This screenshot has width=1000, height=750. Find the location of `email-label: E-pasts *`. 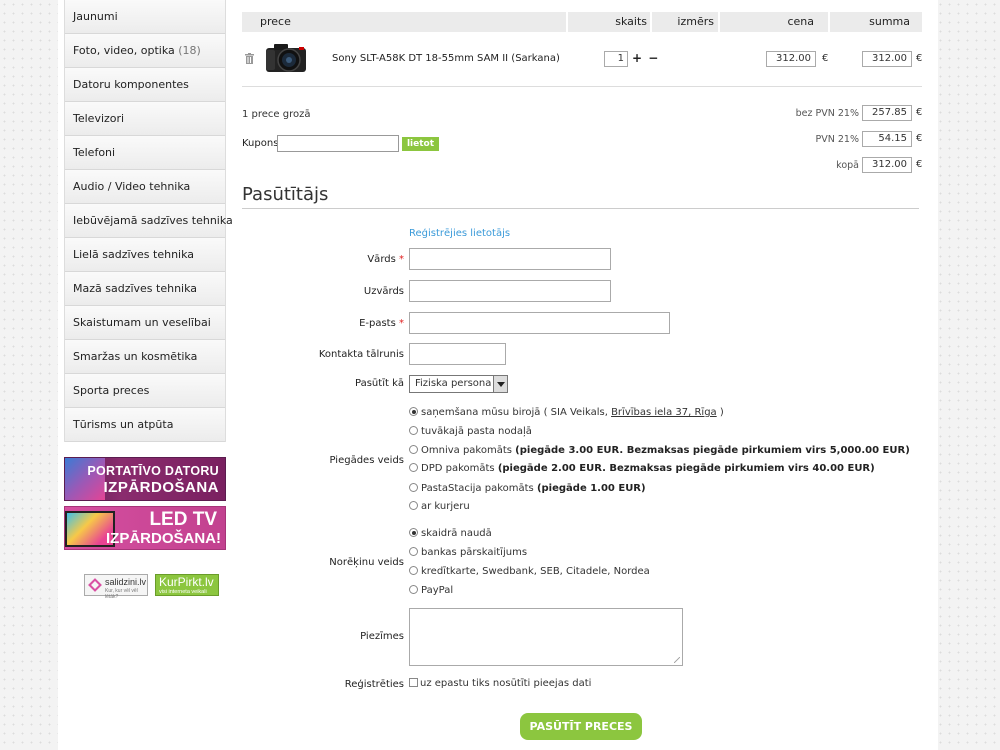

email-label: E-pasts * is located at coordinates (381, 323).